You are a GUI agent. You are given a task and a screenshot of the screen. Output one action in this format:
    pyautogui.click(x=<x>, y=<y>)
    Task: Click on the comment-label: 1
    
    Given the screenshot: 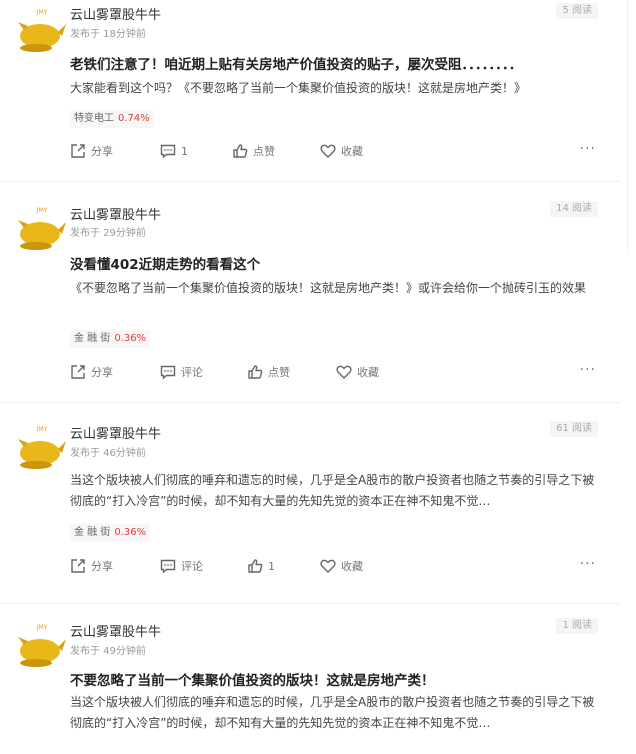 What is the action you would take?
    pyautogui.click(x=184, y=151)
    